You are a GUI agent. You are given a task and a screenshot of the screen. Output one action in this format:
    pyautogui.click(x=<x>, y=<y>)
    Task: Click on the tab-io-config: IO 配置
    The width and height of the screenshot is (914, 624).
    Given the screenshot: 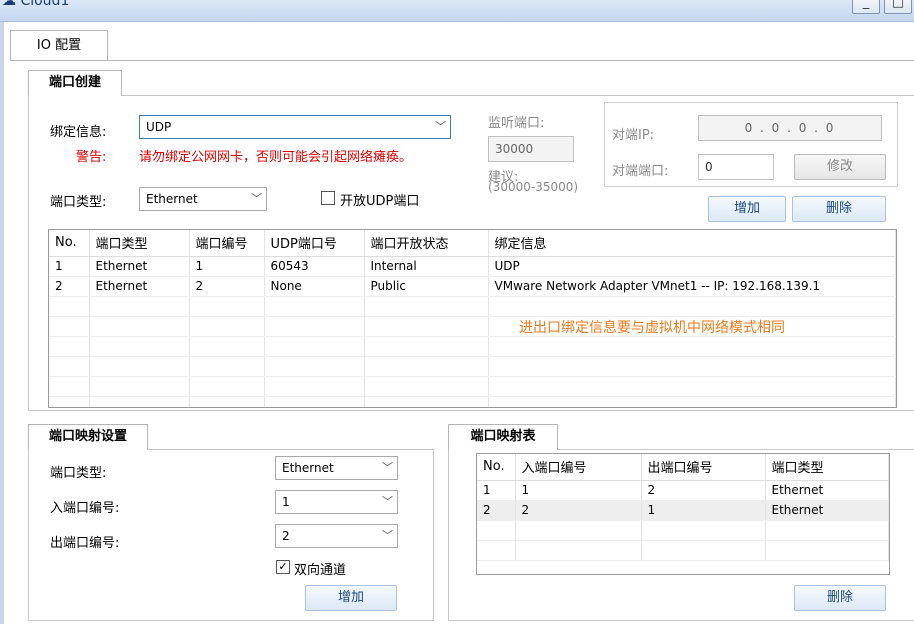 What is the action you would take?
    pyautogui.click(x=59, y=45)
    